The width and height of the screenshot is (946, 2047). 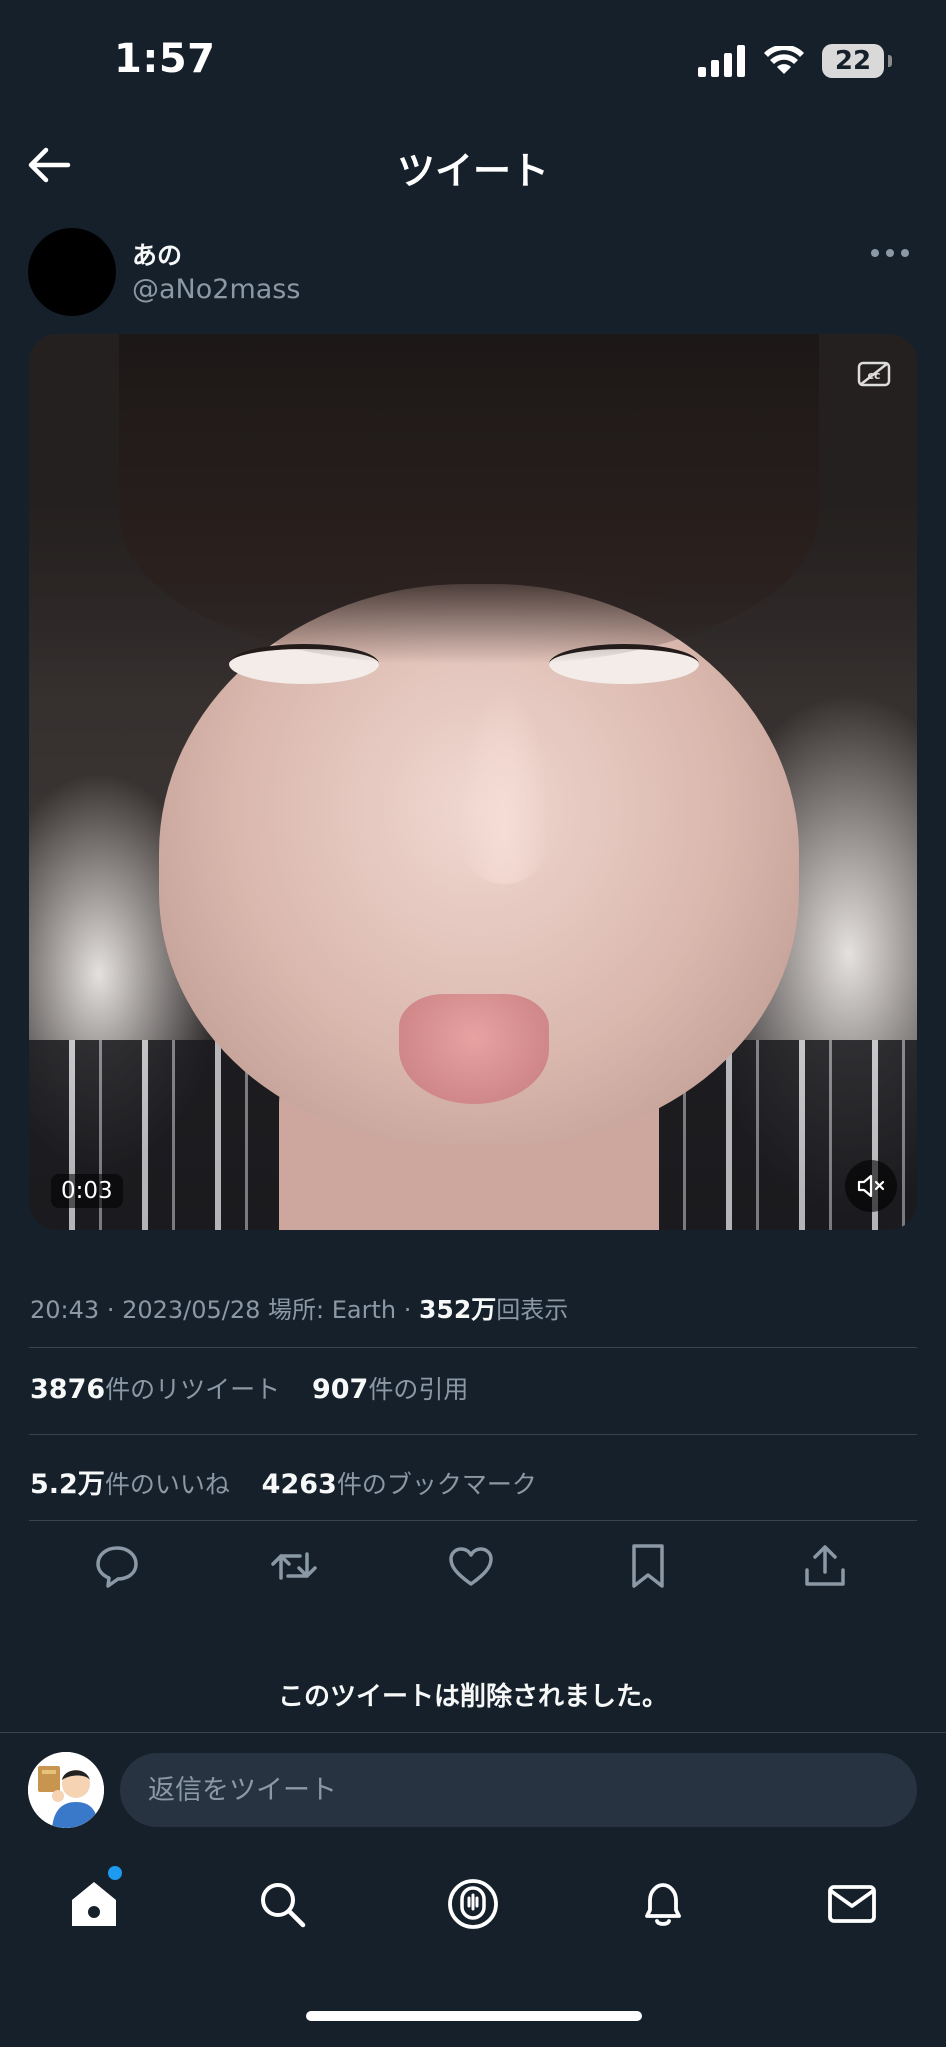 I want to click on author-handle: @aNo2mass, so click(x=216, y=289).